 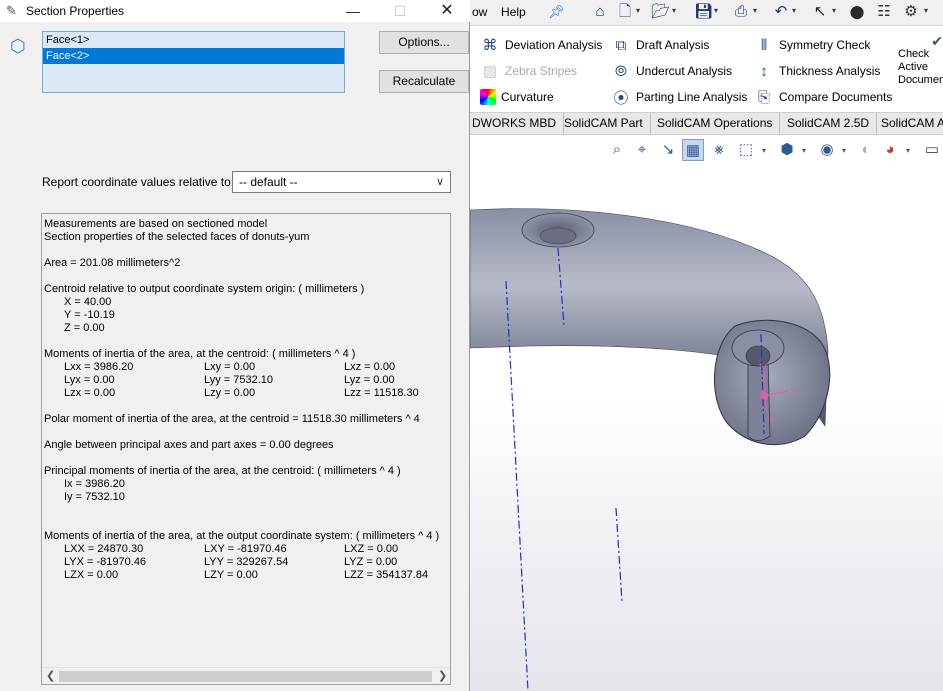 I want to click on file-properties-icon: ☷, so click(x=884, y=12).